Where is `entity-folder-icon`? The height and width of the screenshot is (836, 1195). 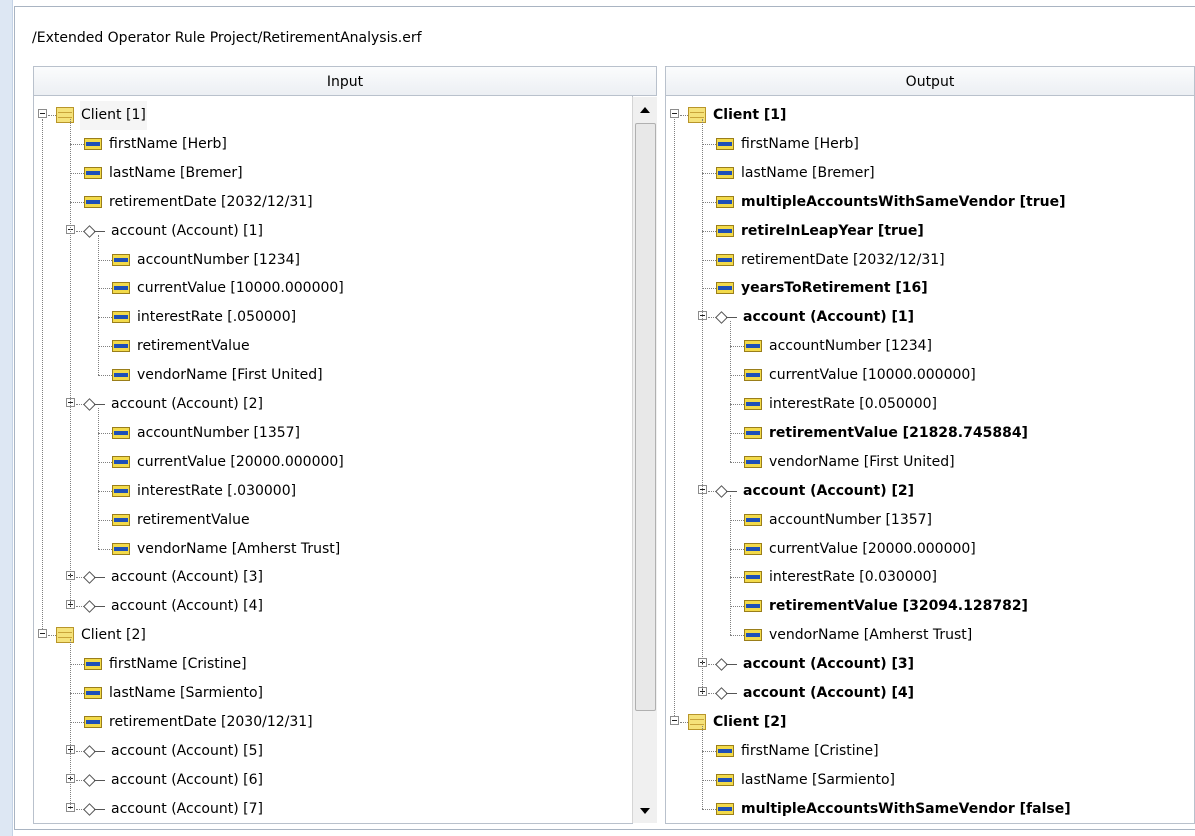
entity-folder-icon is located at coordinates (65, 115).